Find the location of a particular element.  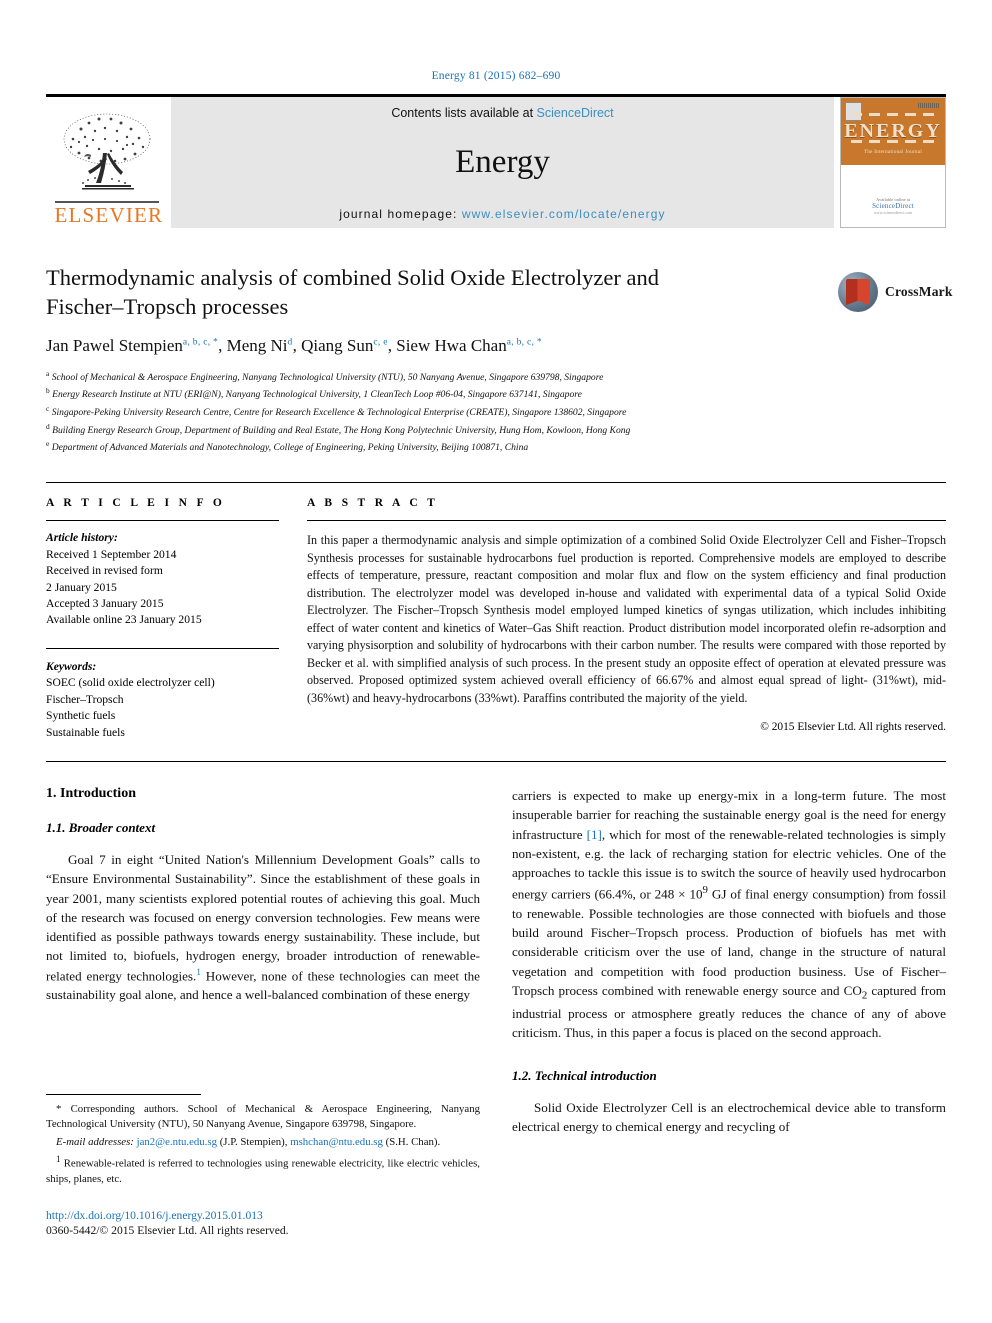

cover-elsevier-mark-icon is located at coordinates (853, 111).